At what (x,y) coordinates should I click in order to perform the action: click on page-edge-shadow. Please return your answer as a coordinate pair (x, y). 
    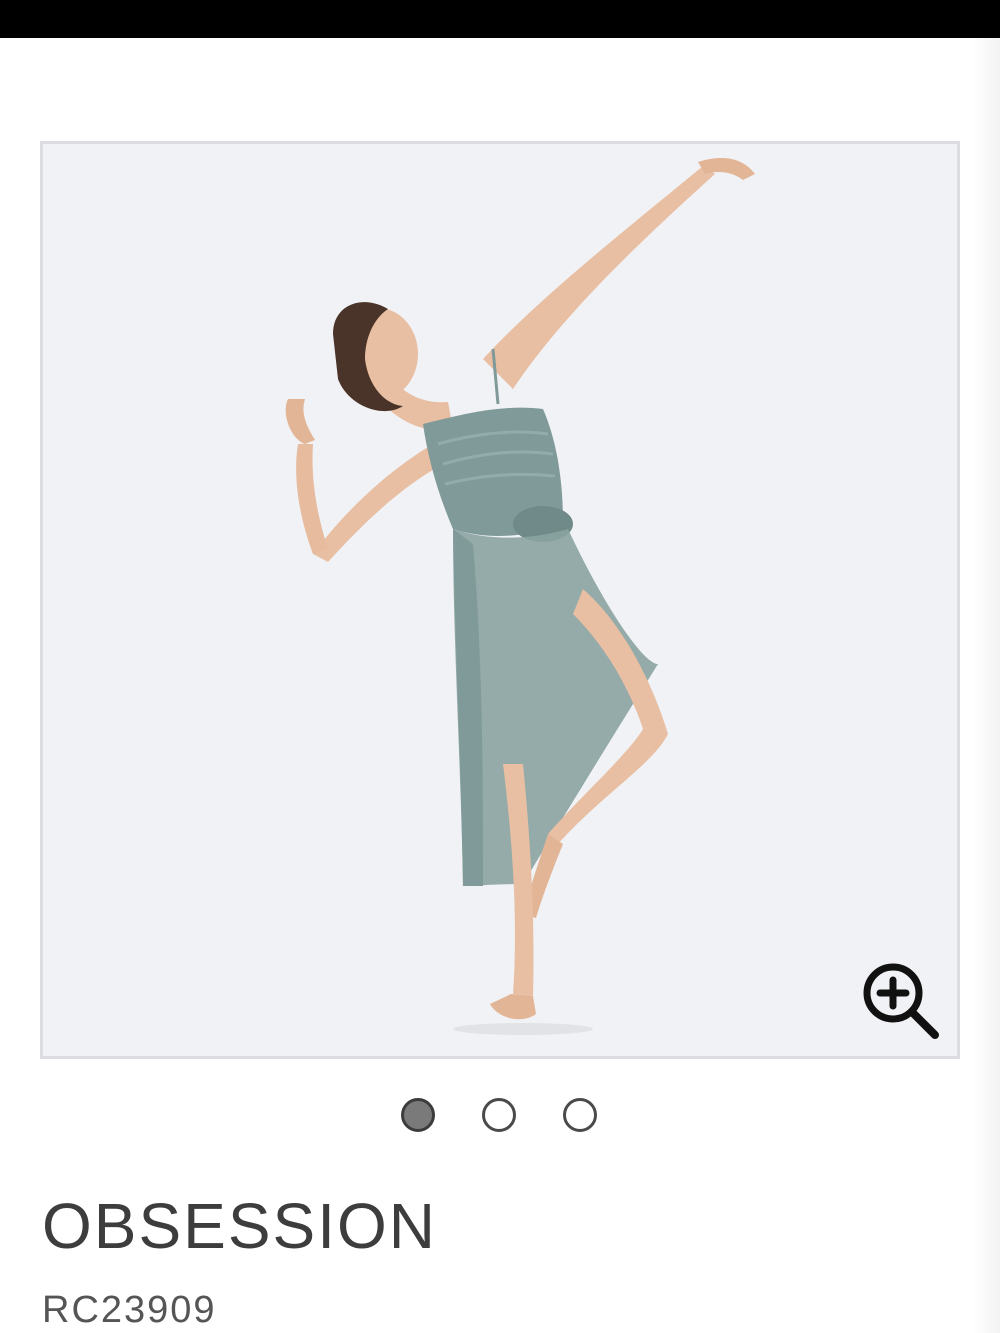
    Looking at the image, I should click on (986, 685).